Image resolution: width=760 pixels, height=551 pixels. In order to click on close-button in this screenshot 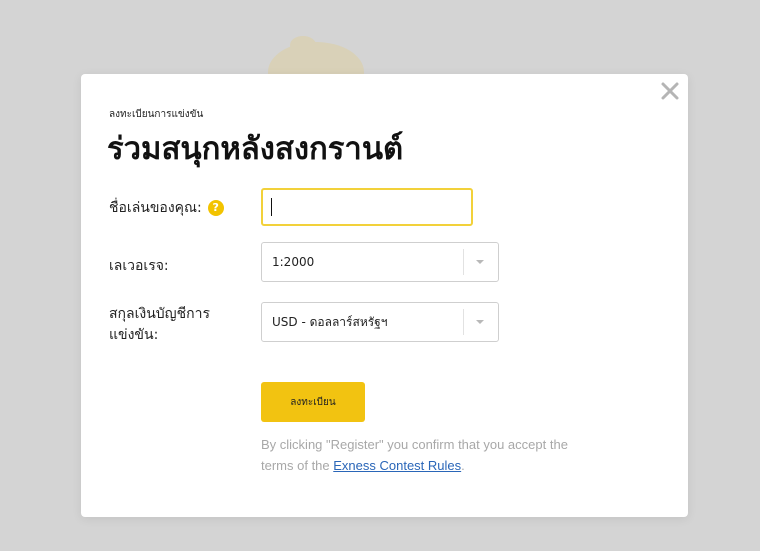, I will do `click(670, 91)`.